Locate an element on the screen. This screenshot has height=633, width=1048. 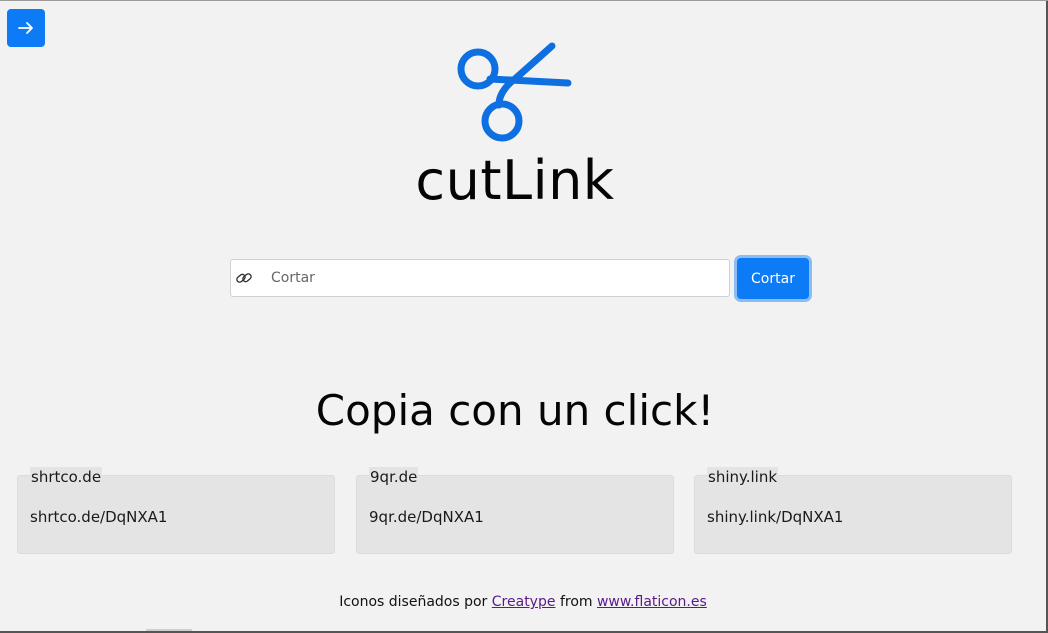
url-input is located at coordinates (491, 278).